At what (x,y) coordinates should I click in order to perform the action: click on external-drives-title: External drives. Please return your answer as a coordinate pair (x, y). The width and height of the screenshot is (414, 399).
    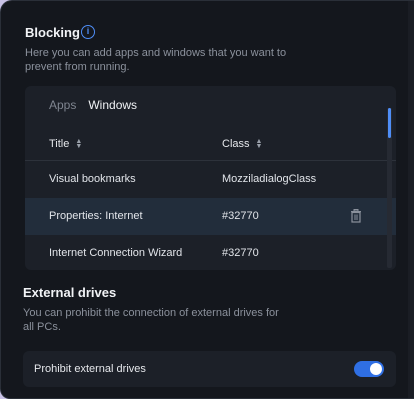
    Looking at the image, I should click on (70, 292).